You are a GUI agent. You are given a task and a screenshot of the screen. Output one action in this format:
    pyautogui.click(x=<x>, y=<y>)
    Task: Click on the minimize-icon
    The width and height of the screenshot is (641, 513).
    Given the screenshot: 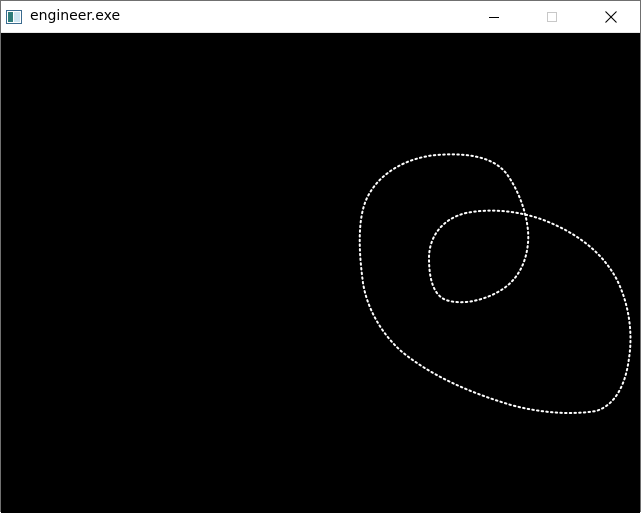 What is the action you would take?
    pyautogui.click(x=494, y=17)
    